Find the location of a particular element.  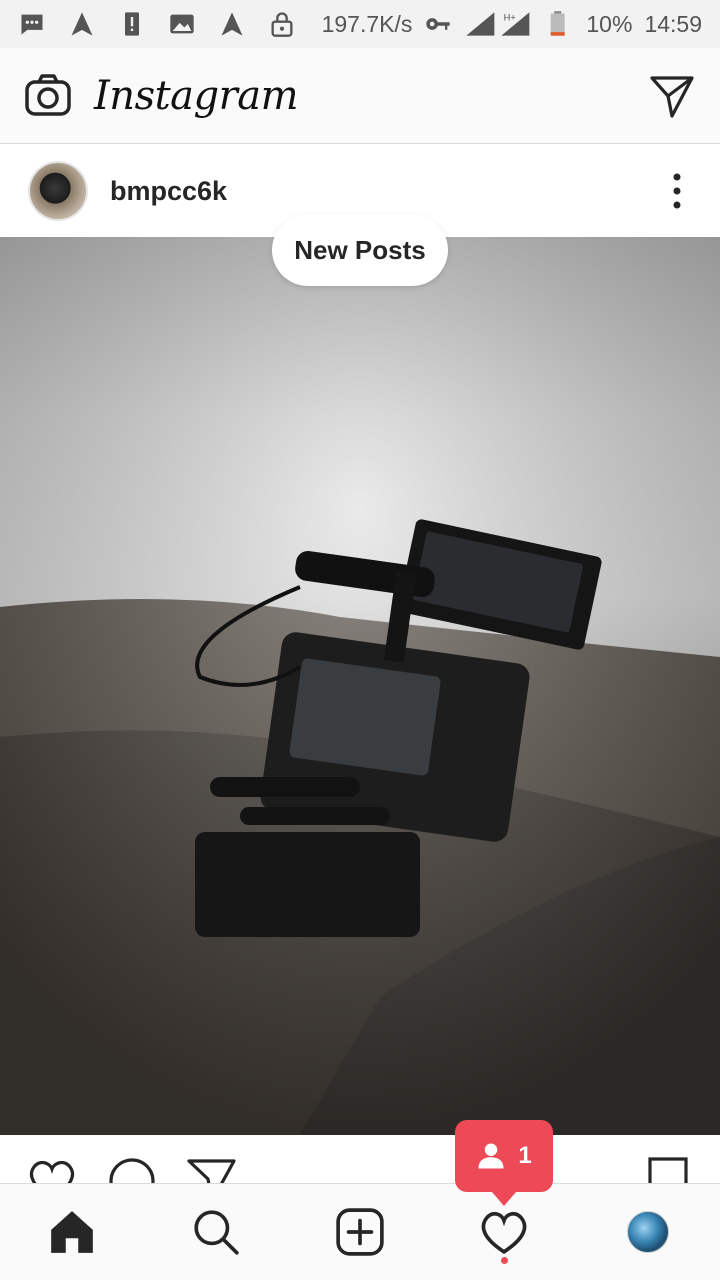

activity-notification: 1 is located at coordinates (504, 1163).